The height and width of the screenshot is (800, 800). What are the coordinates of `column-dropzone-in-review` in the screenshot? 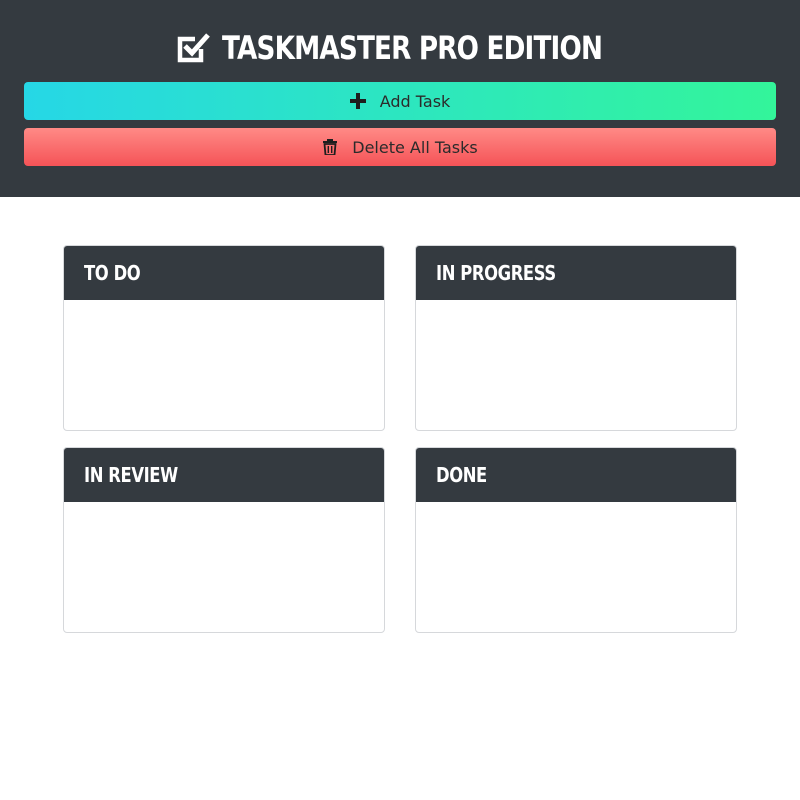 It's located at (224, 567).